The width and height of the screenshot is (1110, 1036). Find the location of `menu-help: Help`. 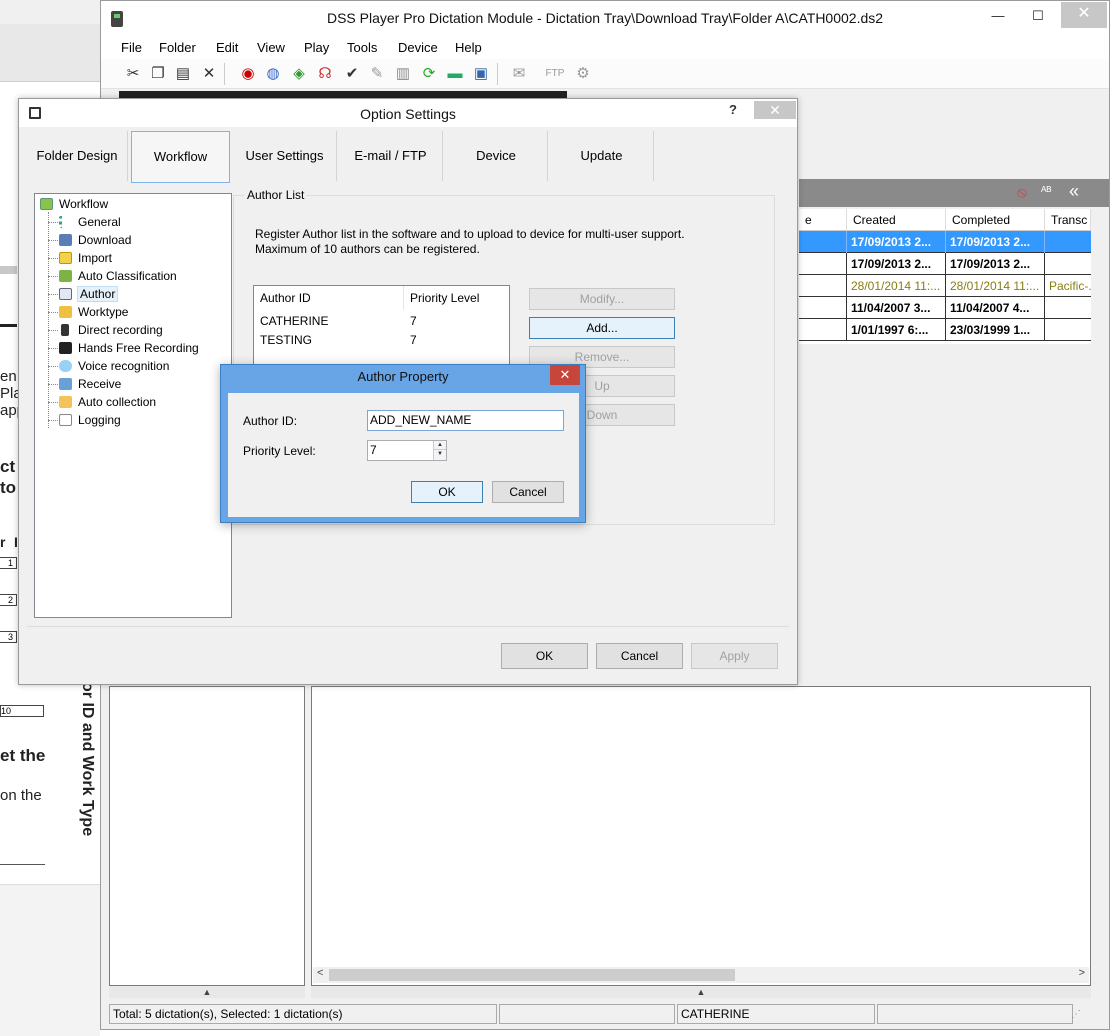

menu-help: Help is located at coordinates (468, 47).